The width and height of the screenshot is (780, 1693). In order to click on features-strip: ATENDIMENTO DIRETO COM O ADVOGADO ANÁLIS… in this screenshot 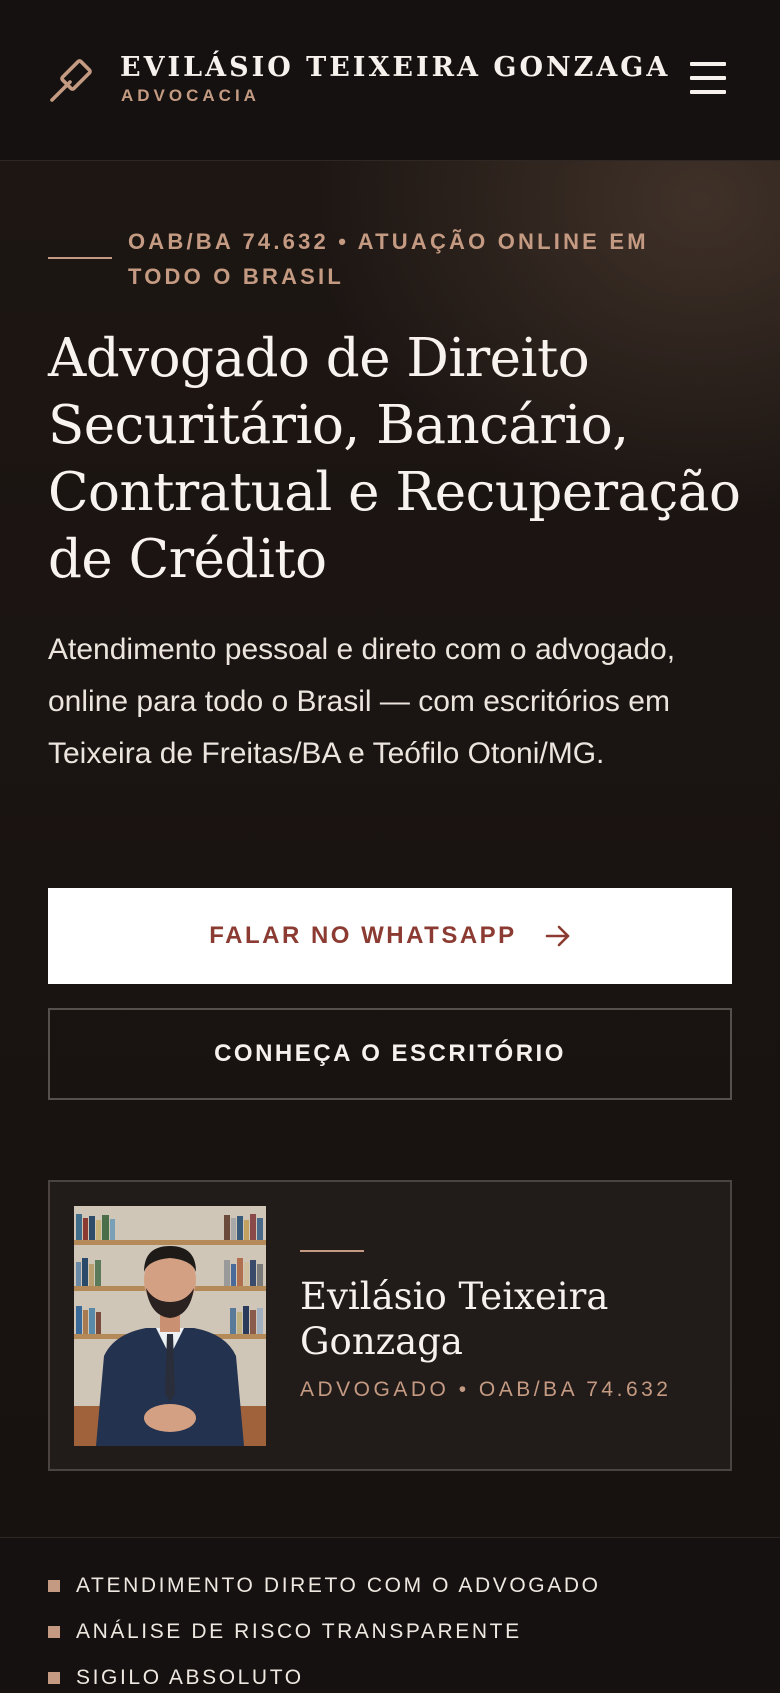, I will do `click(390, 1613)`.